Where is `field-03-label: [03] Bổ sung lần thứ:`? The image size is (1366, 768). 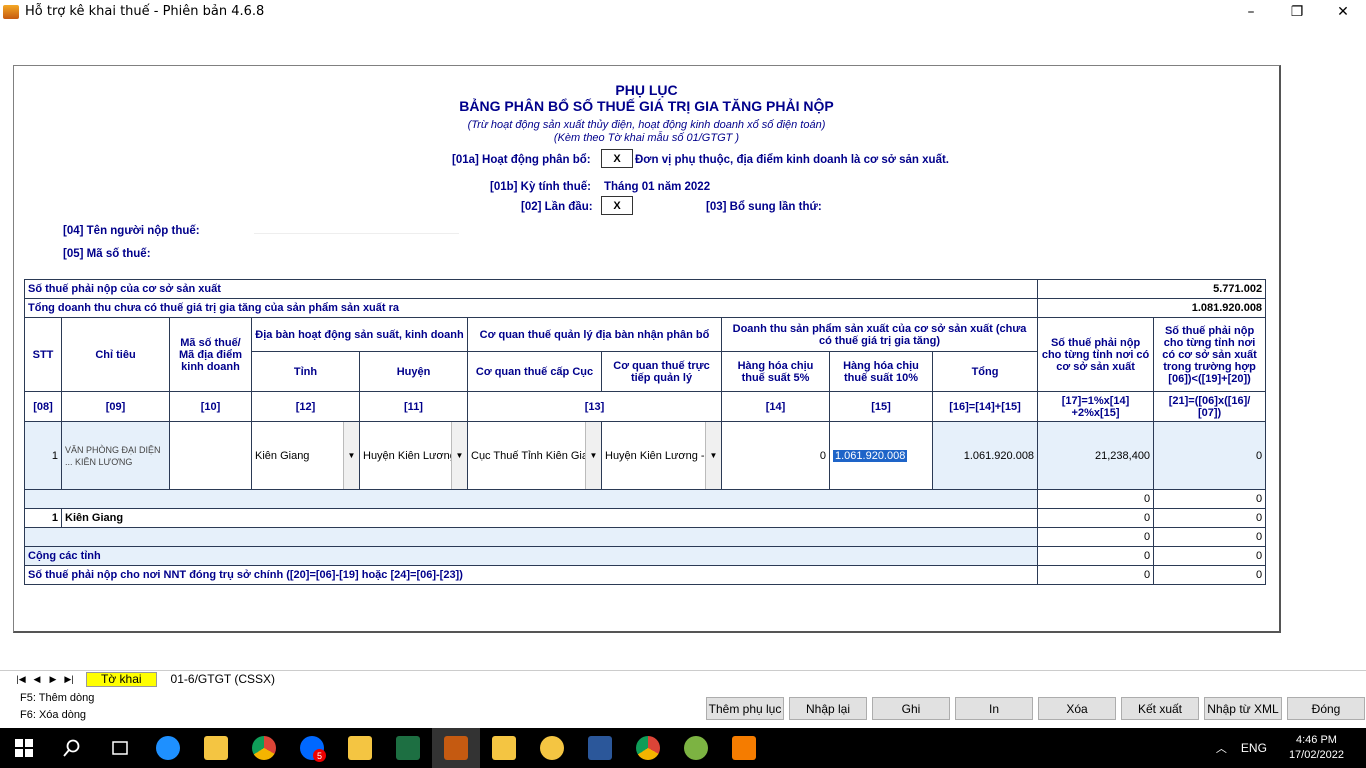
field-03-label: [03] Bổ sung lần thứ: is located at coordinates (764, 207).